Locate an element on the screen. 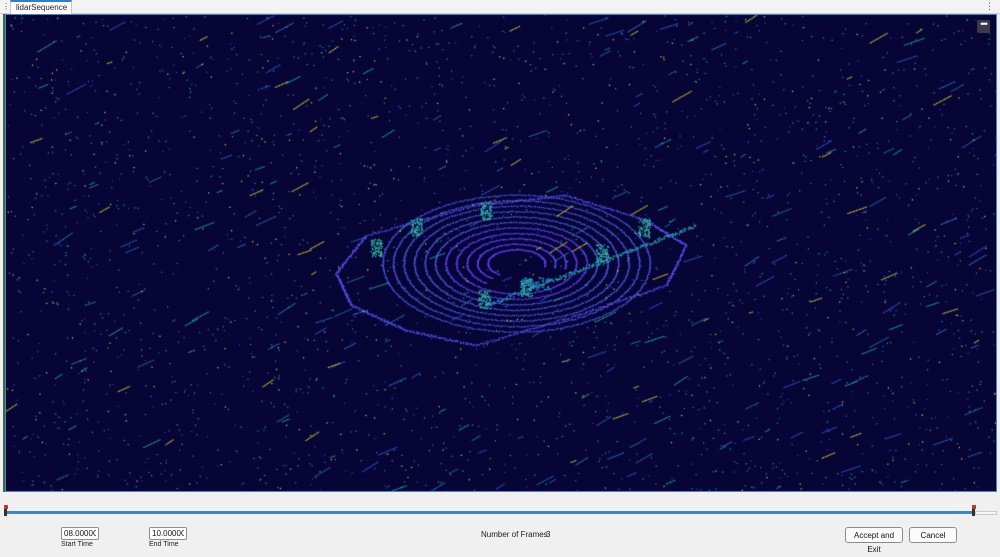  tab-lidar-sequence: lidarSequence is located at coordinates (41, 7).